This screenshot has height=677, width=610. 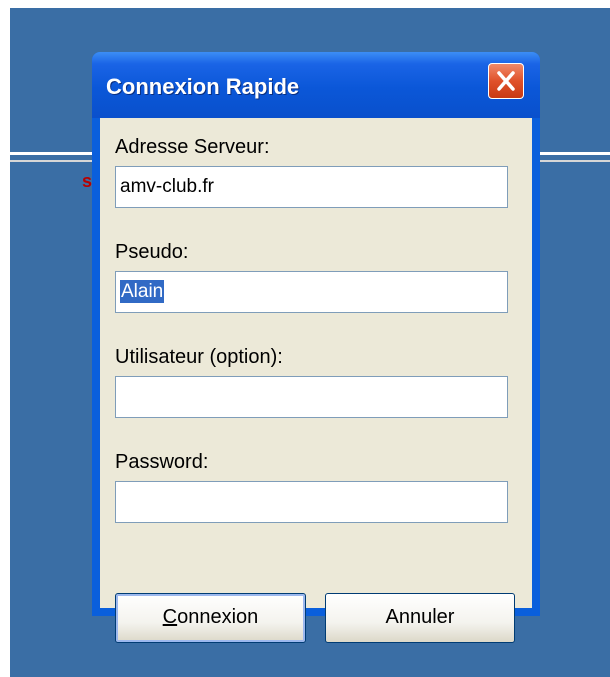 What do you see at coordinates (192, 147) in the screenshot?
I see `server-label: Adresse Serveur:` at bounding box center [192, 147].